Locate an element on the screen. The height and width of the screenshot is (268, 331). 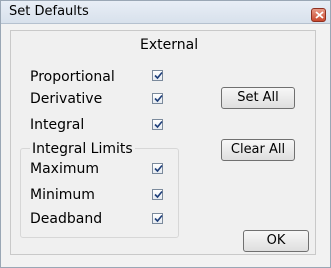
maximum-label: Maximum is located at coordinates (64, 169).